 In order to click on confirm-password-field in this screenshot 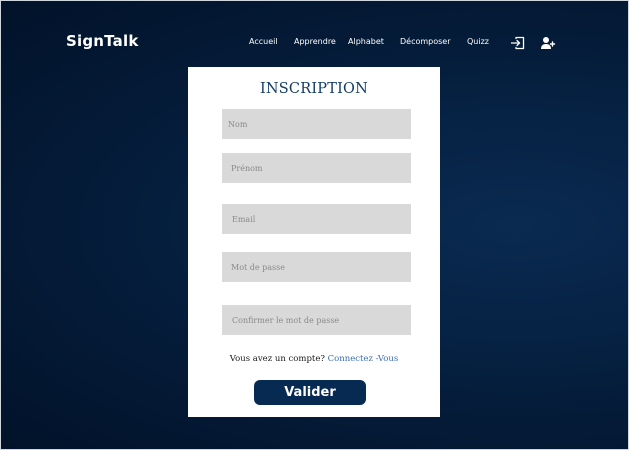, I will do `click(316, 320)`.